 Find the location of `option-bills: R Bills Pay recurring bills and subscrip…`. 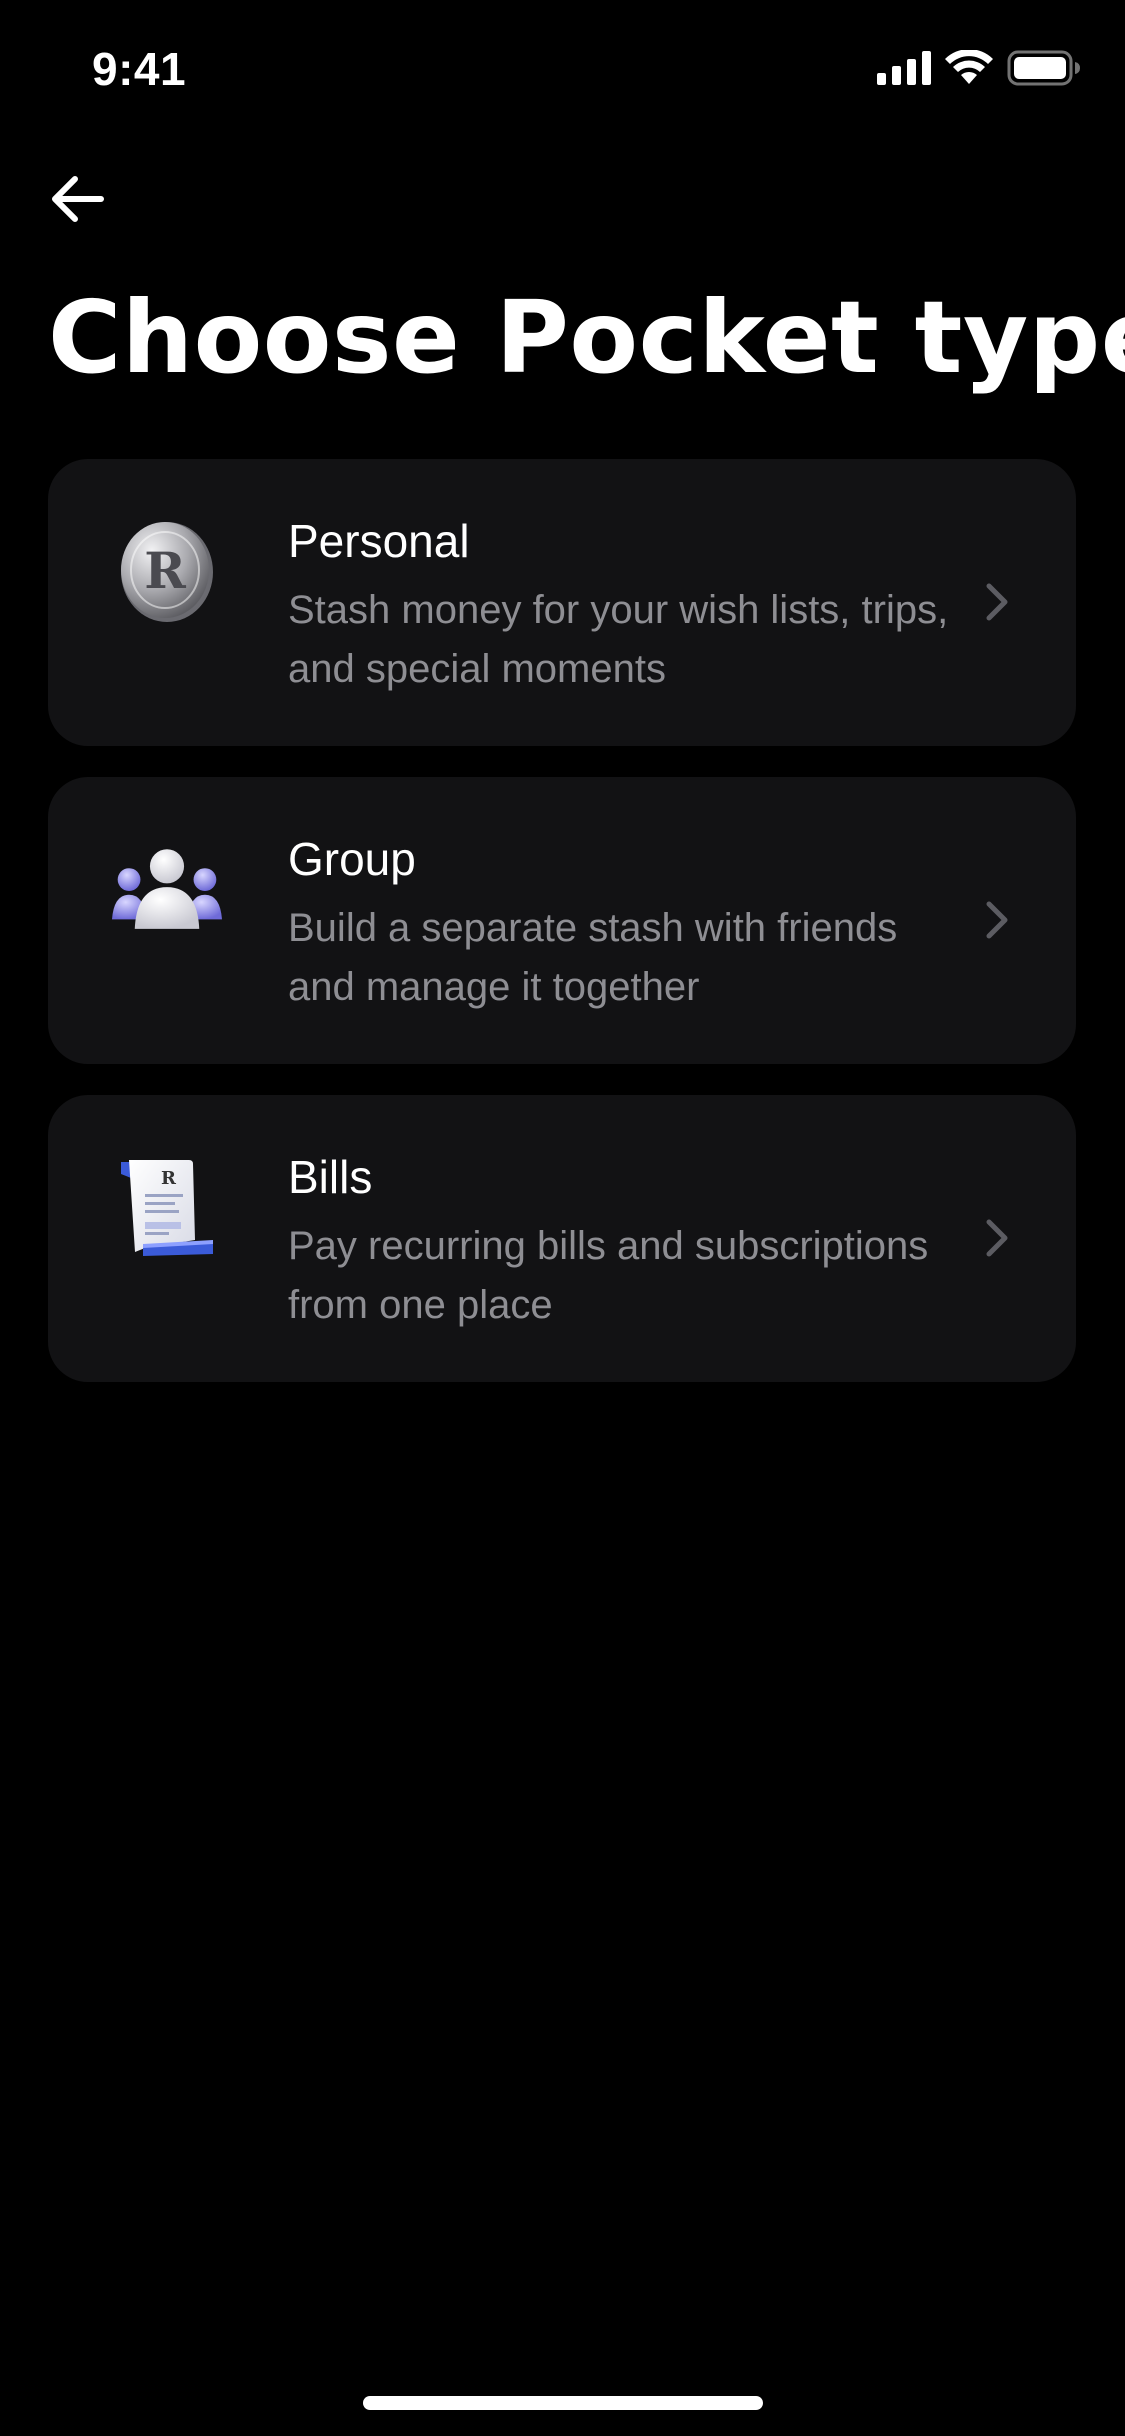

option-bills: R Bills Pay recurring bills and subscrip… is located at coordinates (562, 1238).